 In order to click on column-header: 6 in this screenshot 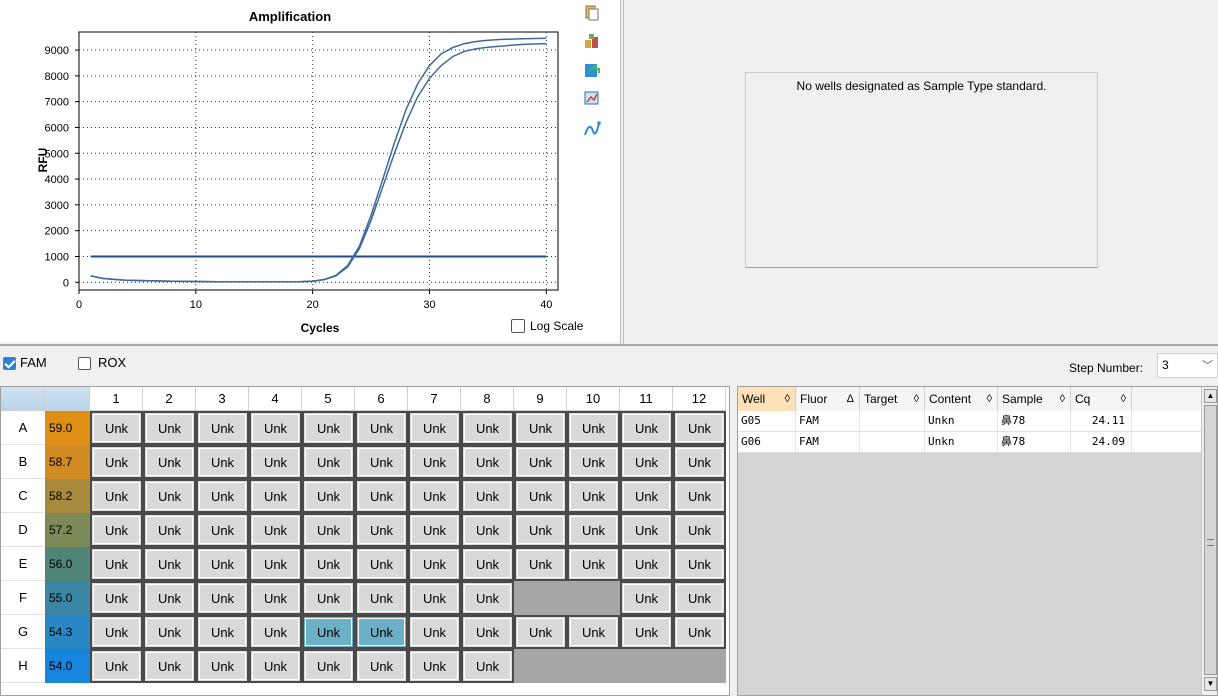, I will do `click(381, 399)`.